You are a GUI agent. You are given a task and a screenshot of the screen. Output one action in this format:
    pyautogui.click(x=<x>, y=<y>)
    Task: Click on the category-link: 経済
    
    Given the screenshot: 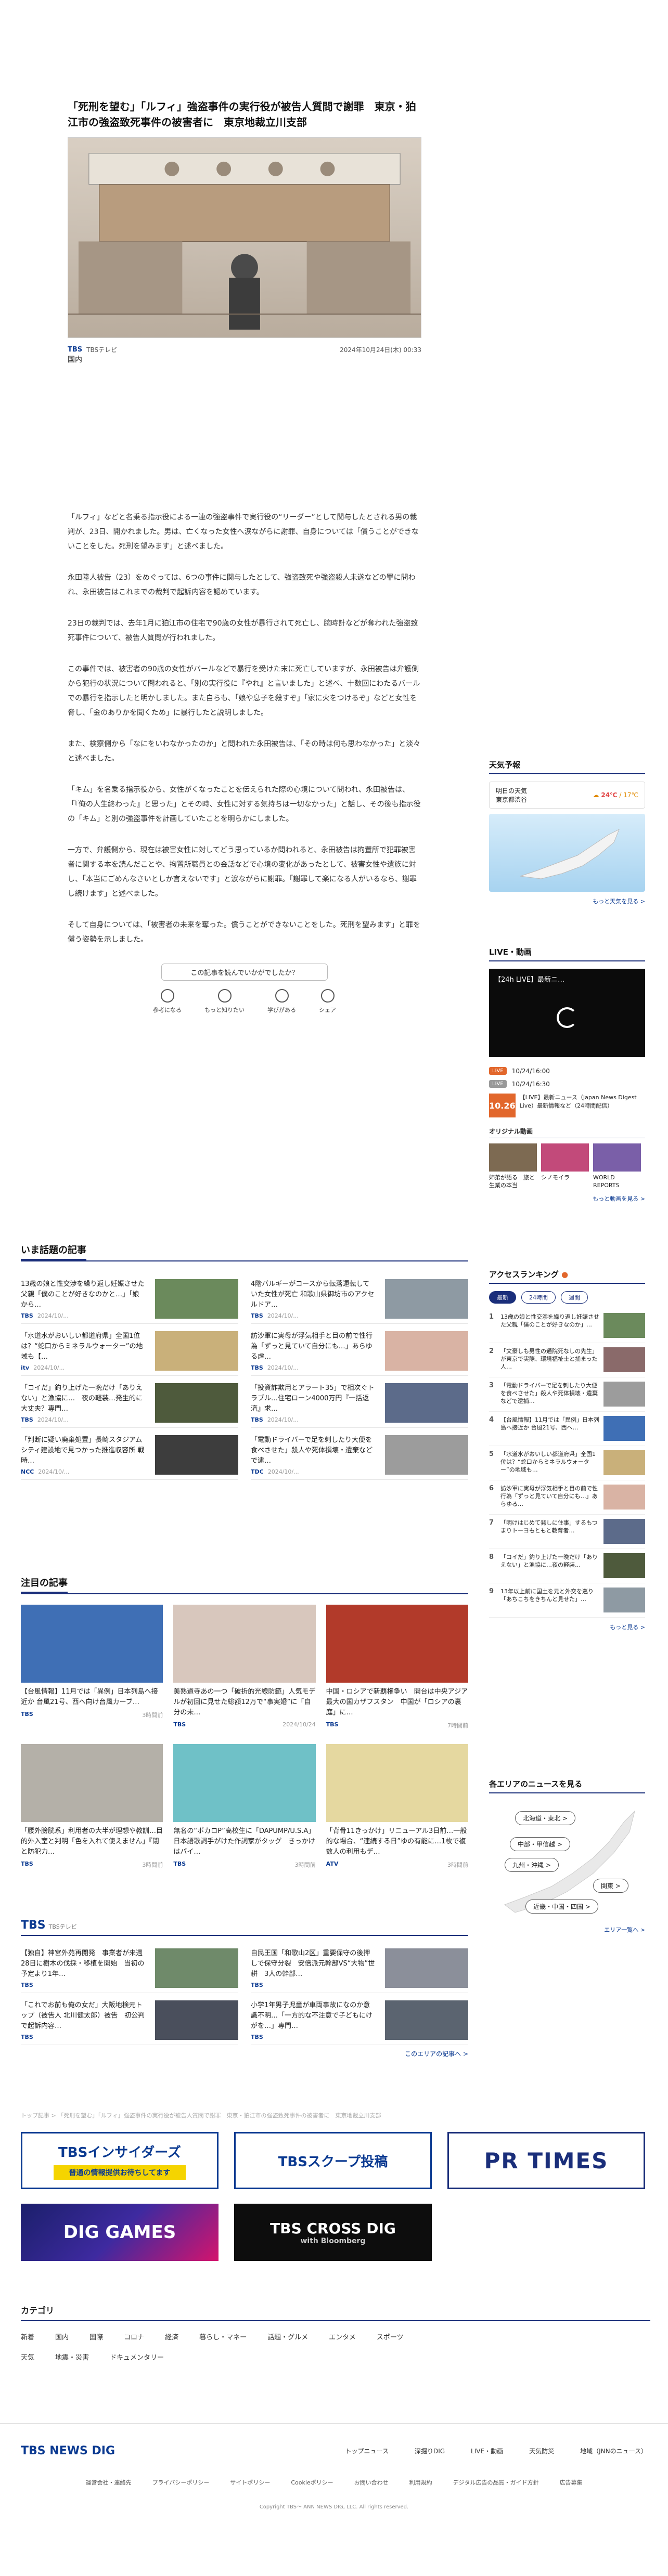 What is the action you would take?
    pyautogui.click(x=171, y=2336)
    